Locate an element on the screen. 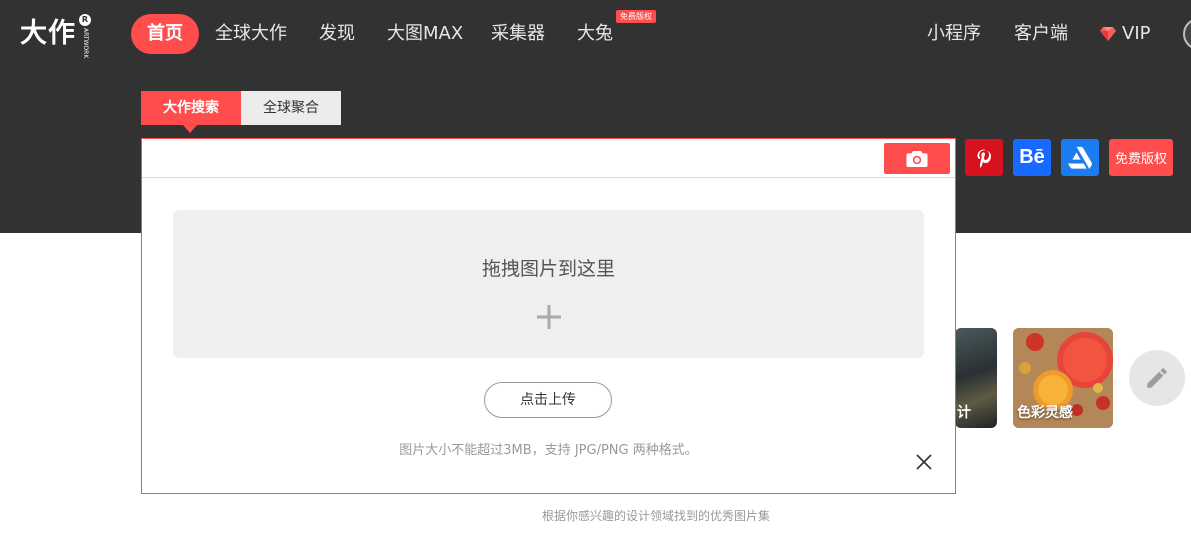 Image resolution: width=1191 pixels, height=540 pixels. artstation-logo-icon is located at coordinates (1080, 157).